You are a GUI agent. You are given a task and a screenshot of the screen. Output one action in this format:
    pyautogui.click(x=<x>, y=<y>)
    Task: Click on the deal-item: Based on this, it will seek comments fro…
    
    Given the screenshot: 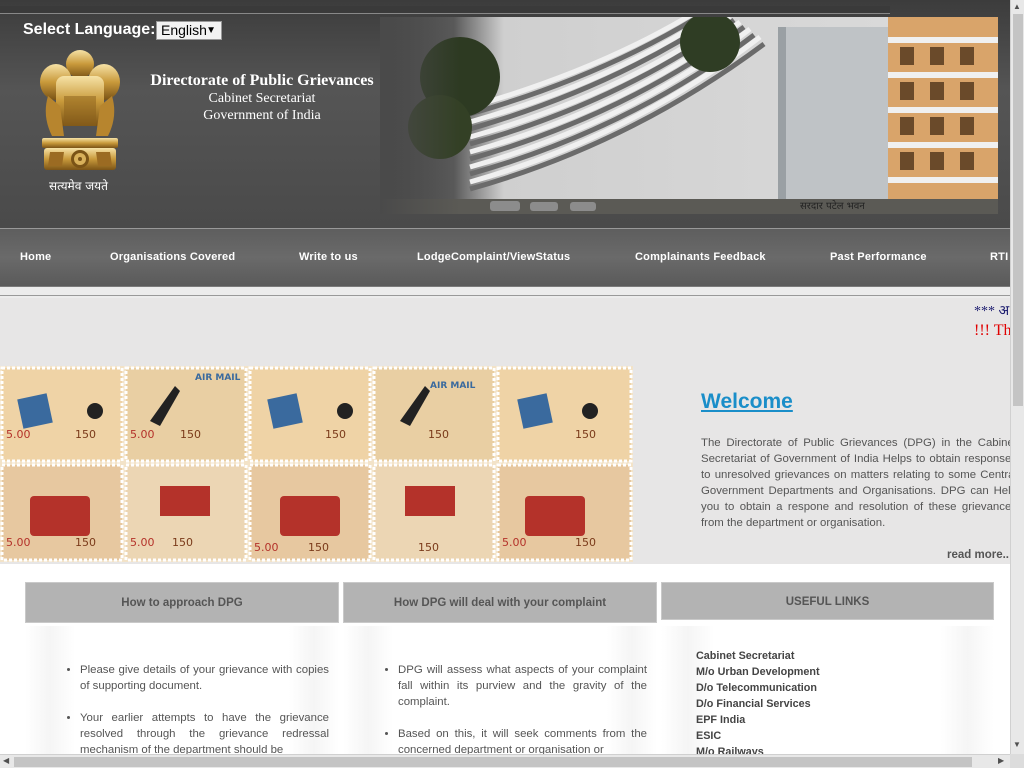 What is the action you would take?
    pyautogui.click(x=522, y=741)
    